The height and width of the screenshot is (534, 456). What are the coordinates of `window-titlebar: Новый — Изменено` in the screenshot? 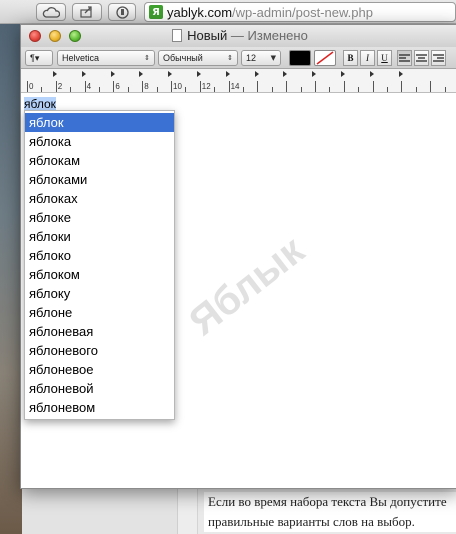 It's located at (238, 36).